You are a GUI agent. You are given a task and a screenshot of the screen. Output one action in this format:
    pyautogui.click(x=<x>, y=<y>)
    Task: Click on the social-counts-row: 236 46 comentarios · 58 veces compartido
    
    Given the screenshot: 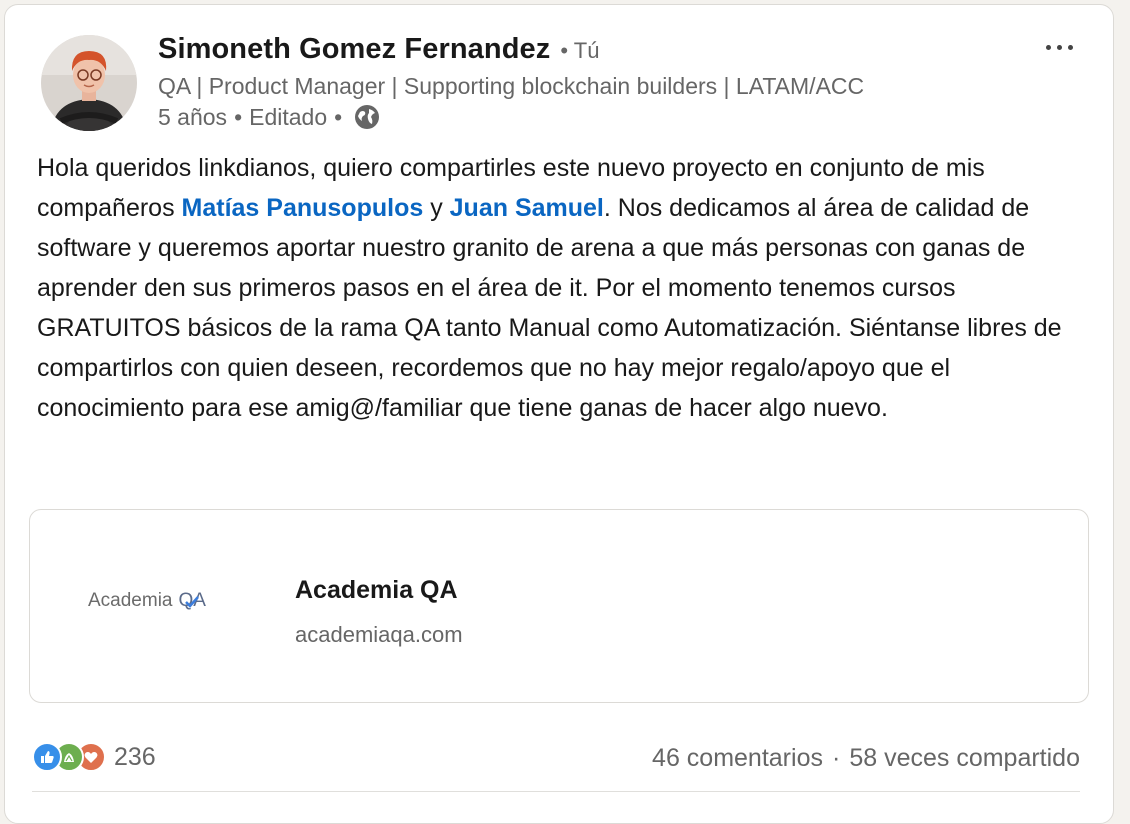 What is the action you would take?
    pyautogui.click(x=556, y=756)
    